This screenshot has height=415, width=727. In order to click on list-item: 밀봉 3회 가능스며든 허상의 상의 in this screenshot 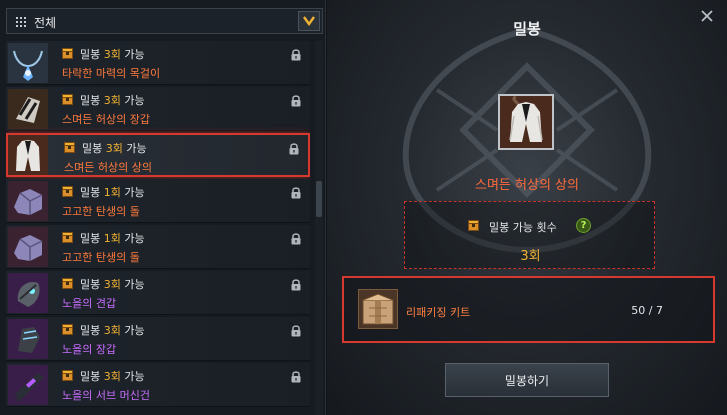, I will do `click(158, 155)`.